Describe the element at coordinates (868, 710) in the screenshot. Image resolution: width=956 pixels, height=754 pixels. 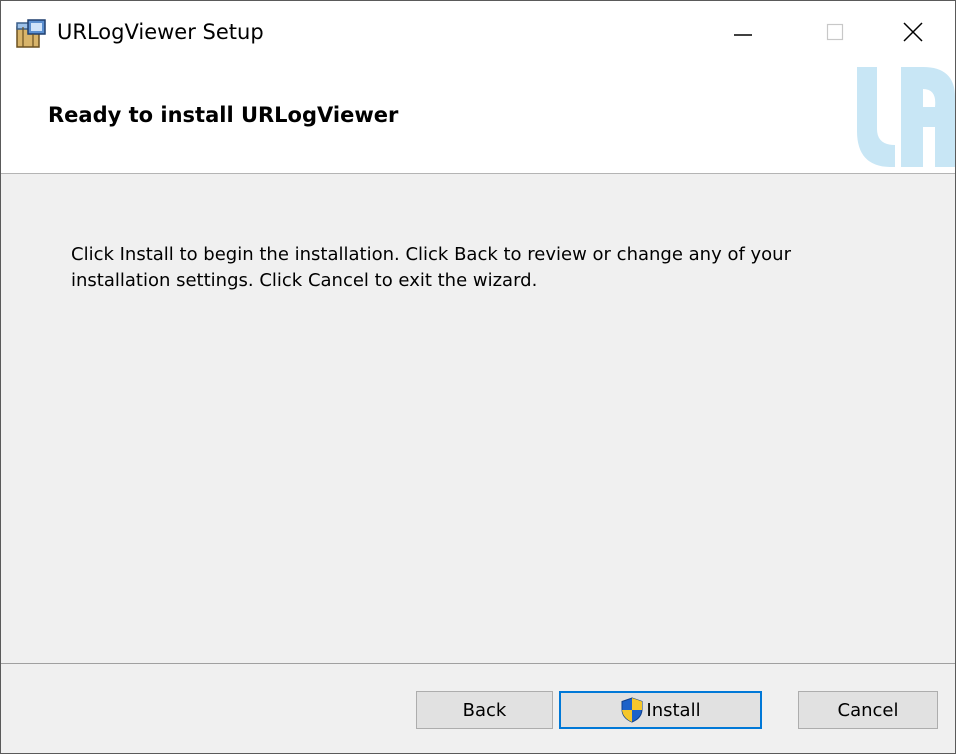
I see `cancel-button: Cancel` at that location.